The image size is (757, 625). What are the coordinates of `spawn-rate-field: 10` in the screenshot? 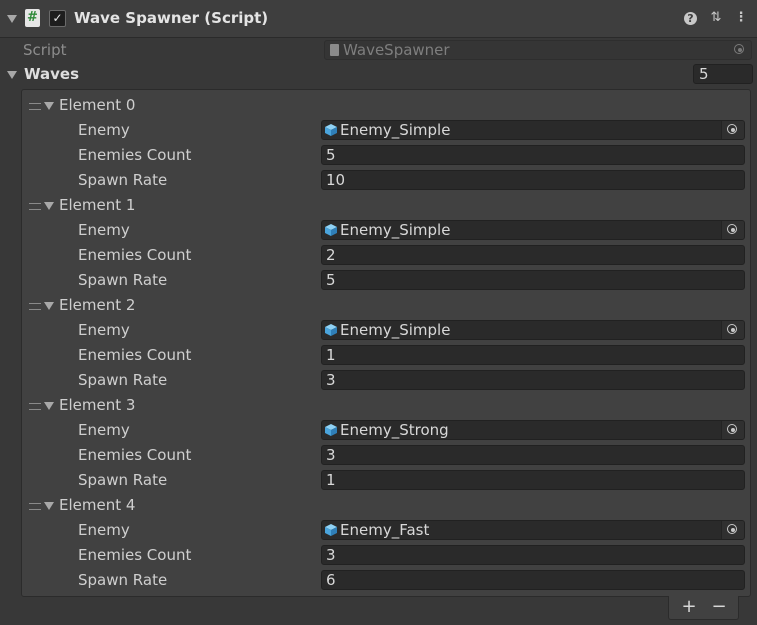 It's located at (533, 180).